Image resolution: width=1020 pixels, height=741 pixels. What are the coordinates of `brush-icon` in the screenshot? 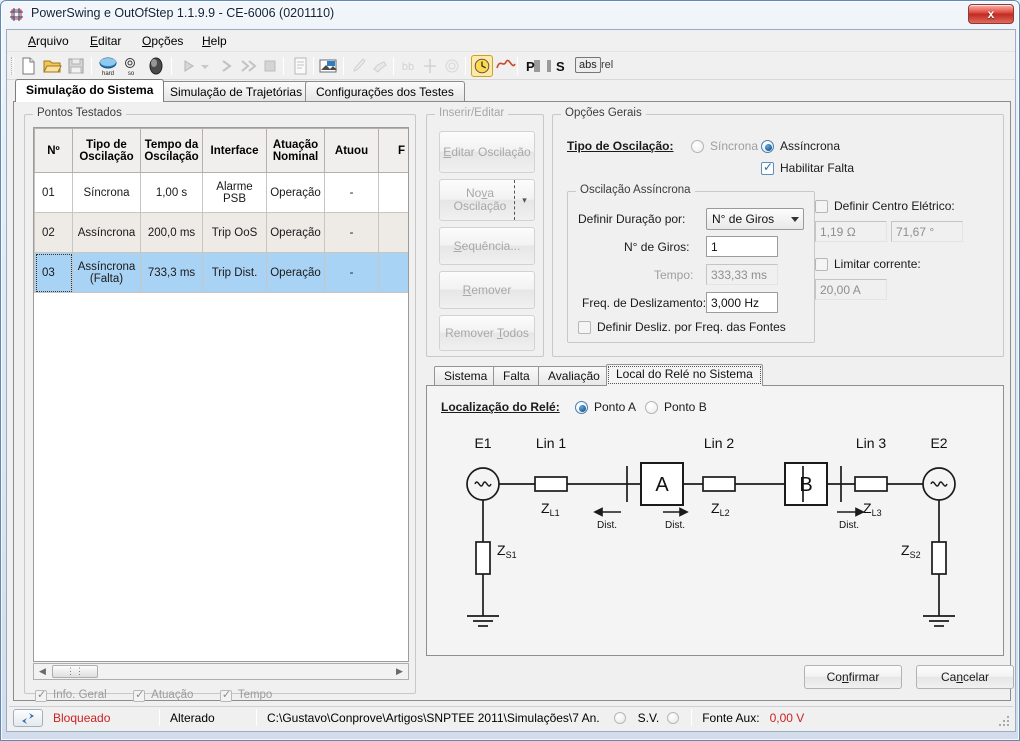 It's located at (358, 66).